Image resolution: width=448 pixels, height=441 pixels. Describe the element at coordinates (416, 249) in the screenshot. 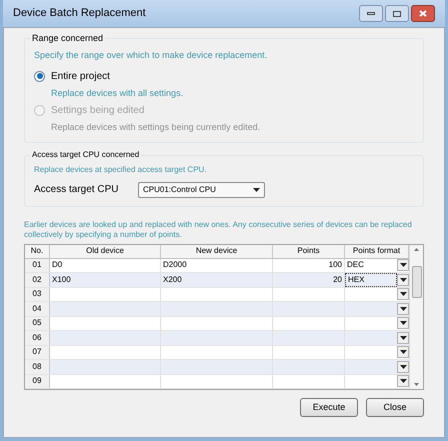

I see `scroll-up-icon` at that location.